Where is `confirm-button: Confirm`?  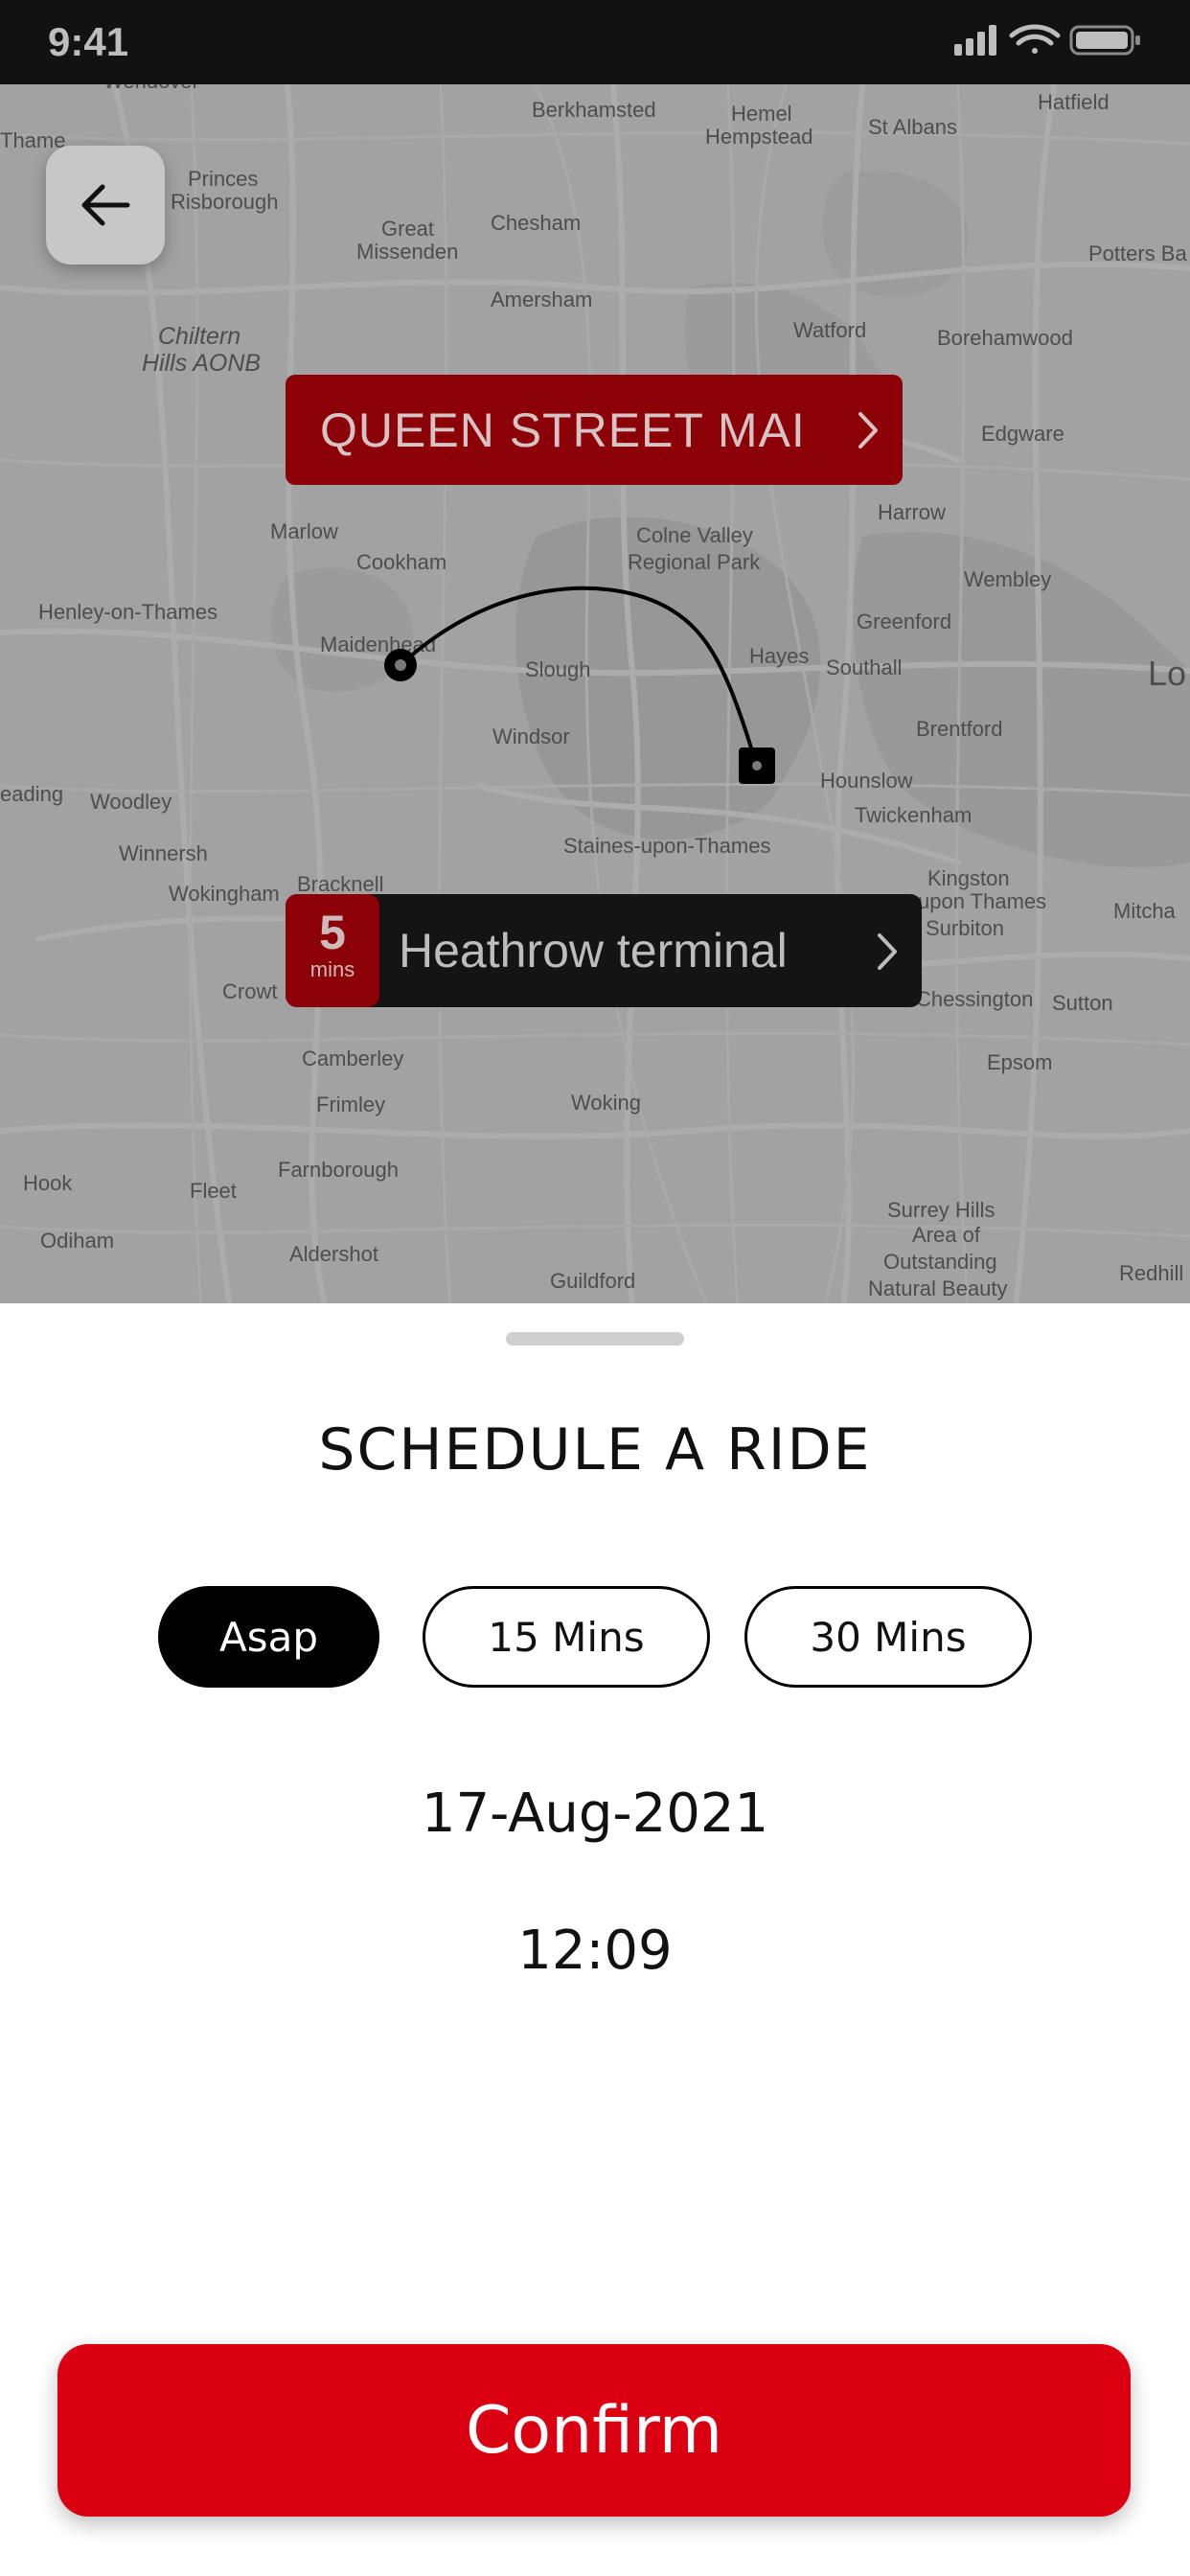 confirm-button: Confirm is located at coordinates (594, 2430).